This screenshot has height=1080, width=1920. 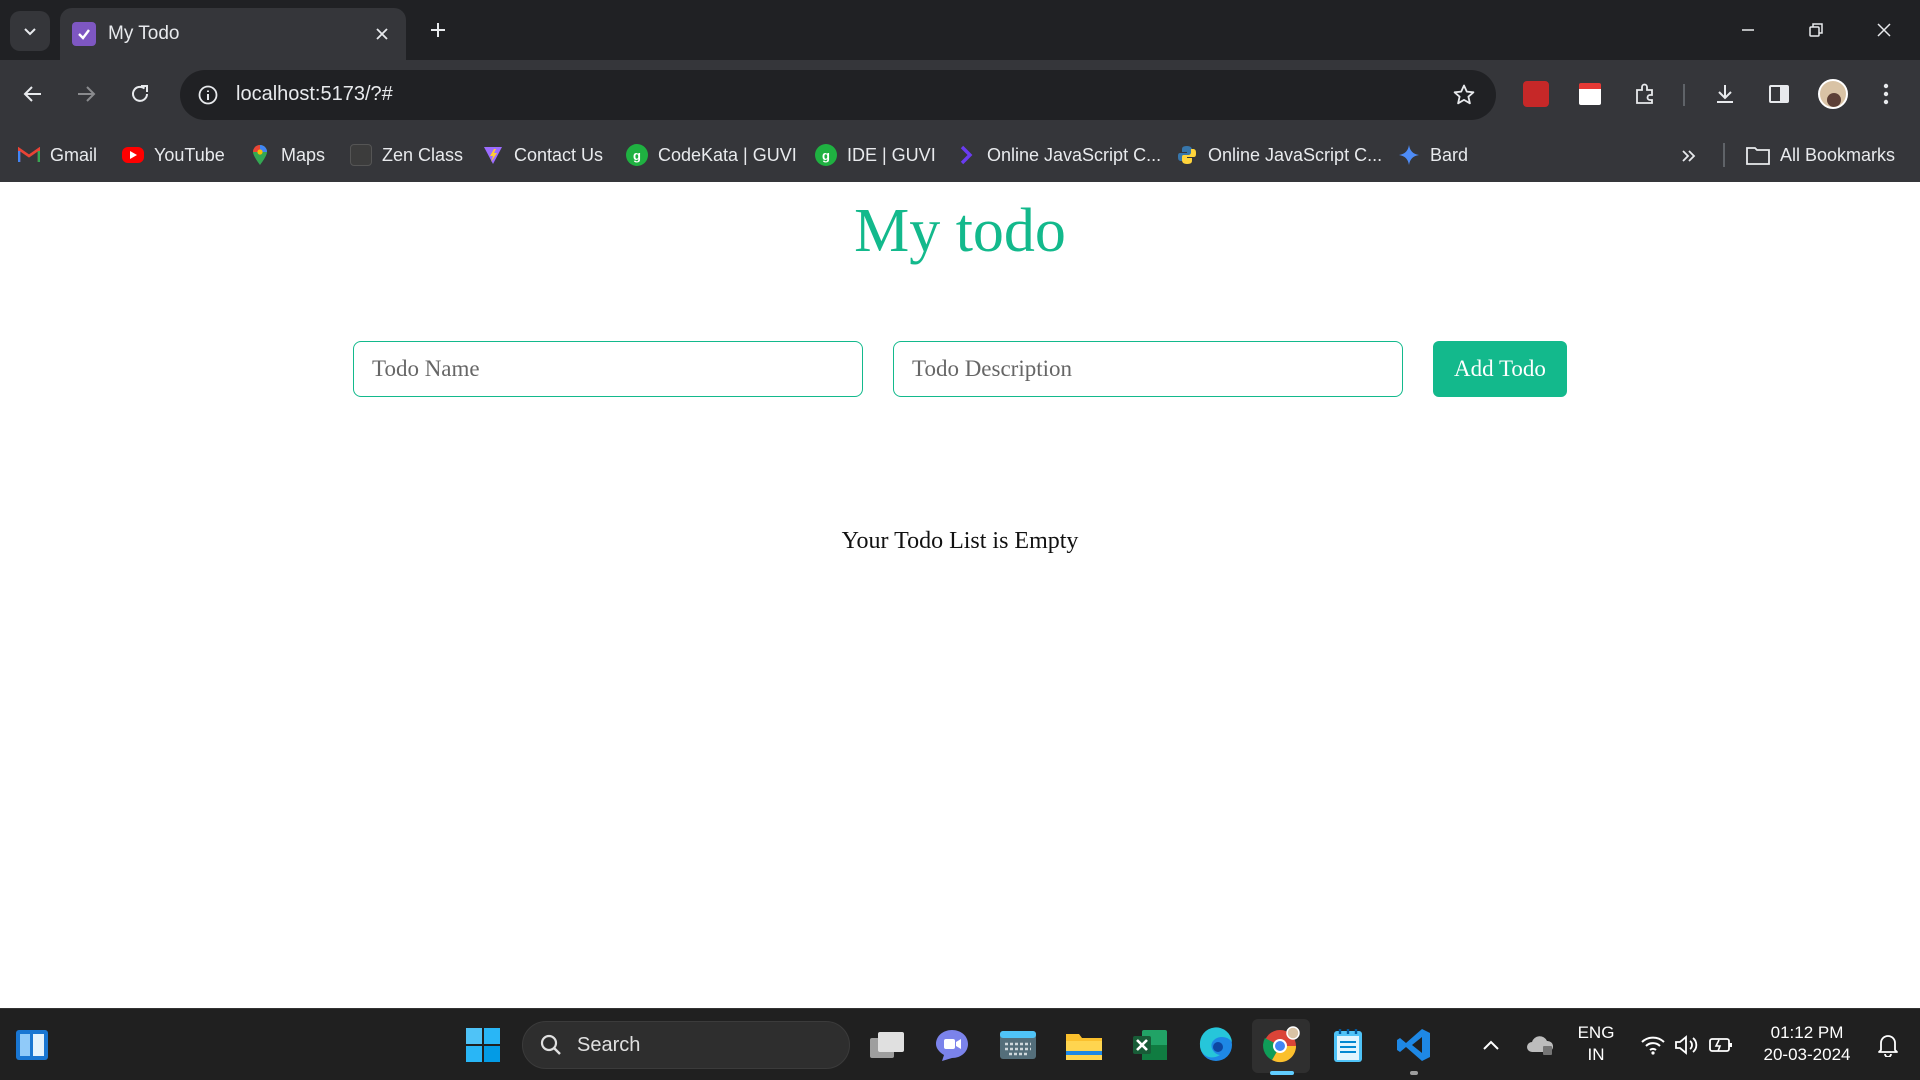 I want to click on address-bar: localhost:5173/?#, so click(x=838, y=95).